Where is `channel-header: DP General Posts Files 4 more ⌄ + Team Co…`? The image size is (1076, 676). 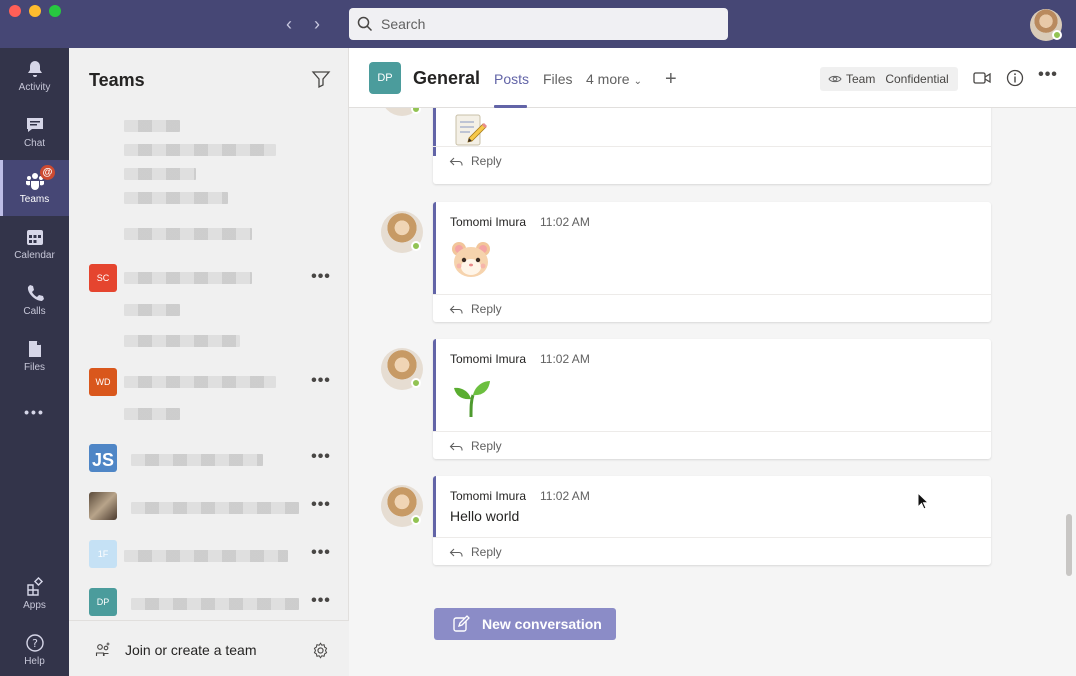 channel-header: DP General Posts Files 4 more ⌄ + Team Co… is located at coordinates (712, 78).